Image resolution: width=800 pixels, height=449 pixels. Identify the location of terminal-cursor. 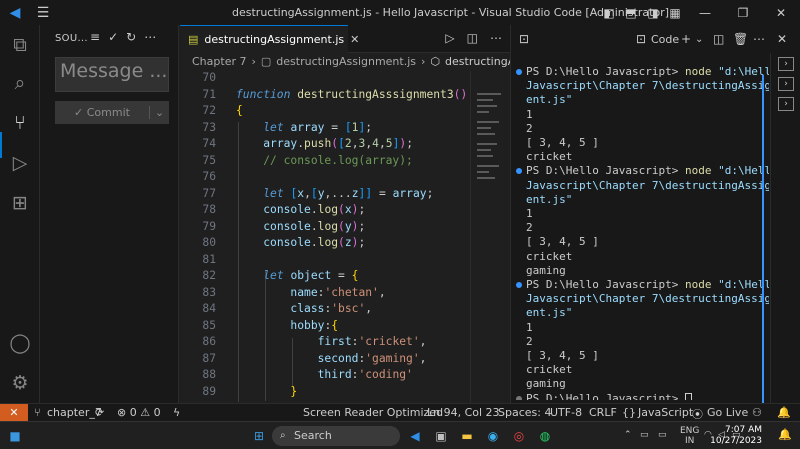
(688, 396).